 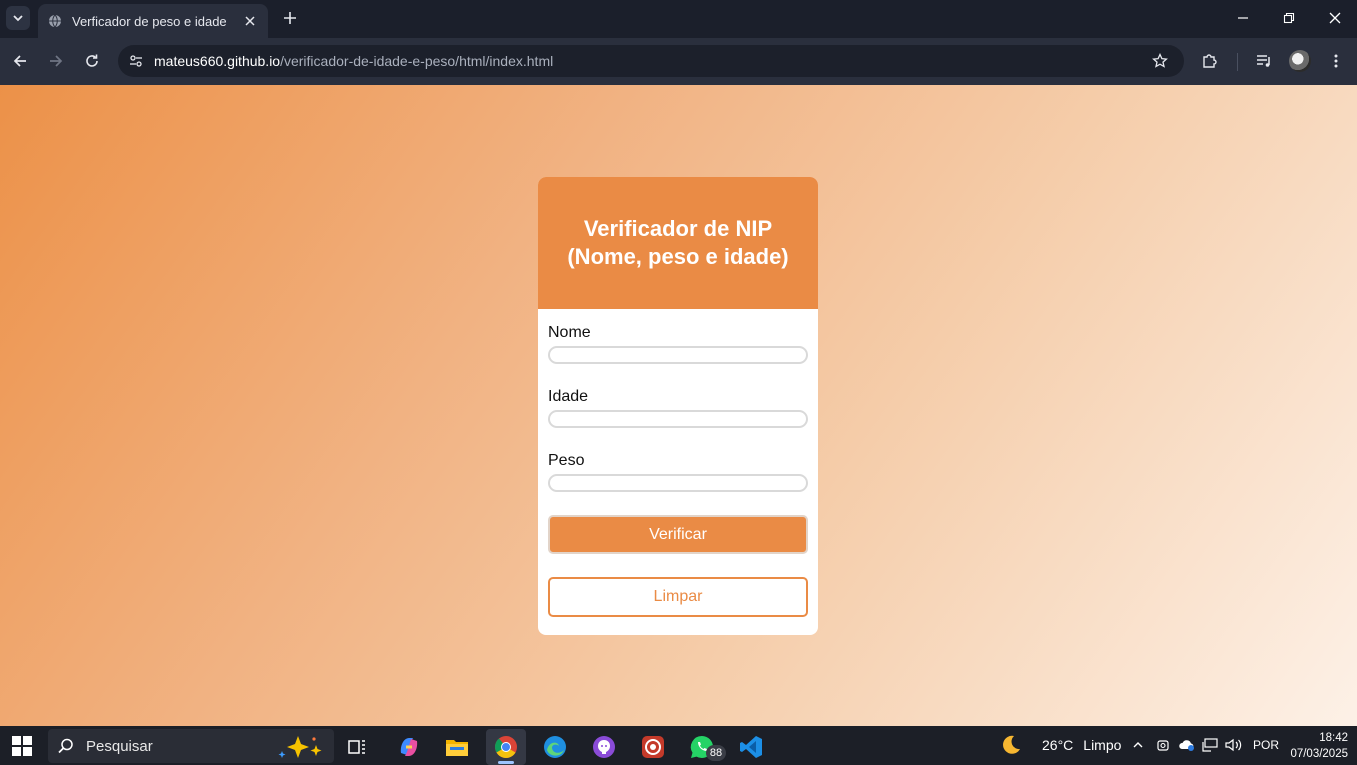 I want to click on cloud-icon, so click(x=1186, y=745).